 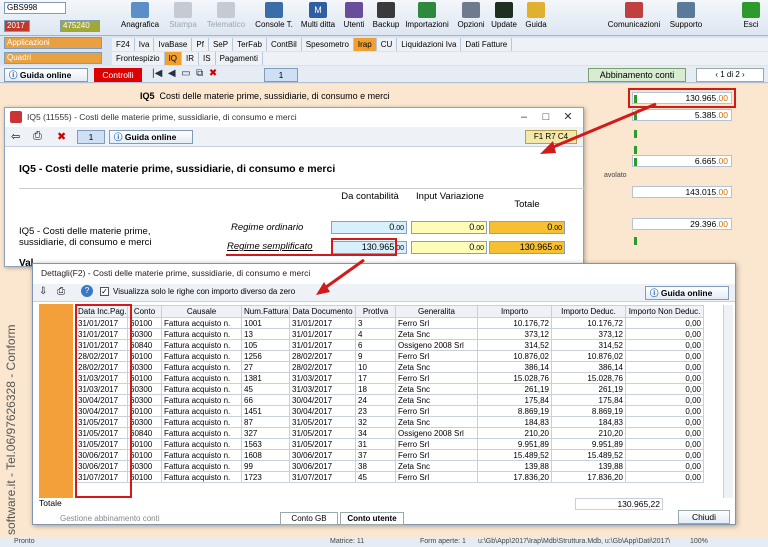 What do you see at coordinates (24, 541) in the screenshot?
I see `status-left: Pronto` at bounding box center [24, 541].